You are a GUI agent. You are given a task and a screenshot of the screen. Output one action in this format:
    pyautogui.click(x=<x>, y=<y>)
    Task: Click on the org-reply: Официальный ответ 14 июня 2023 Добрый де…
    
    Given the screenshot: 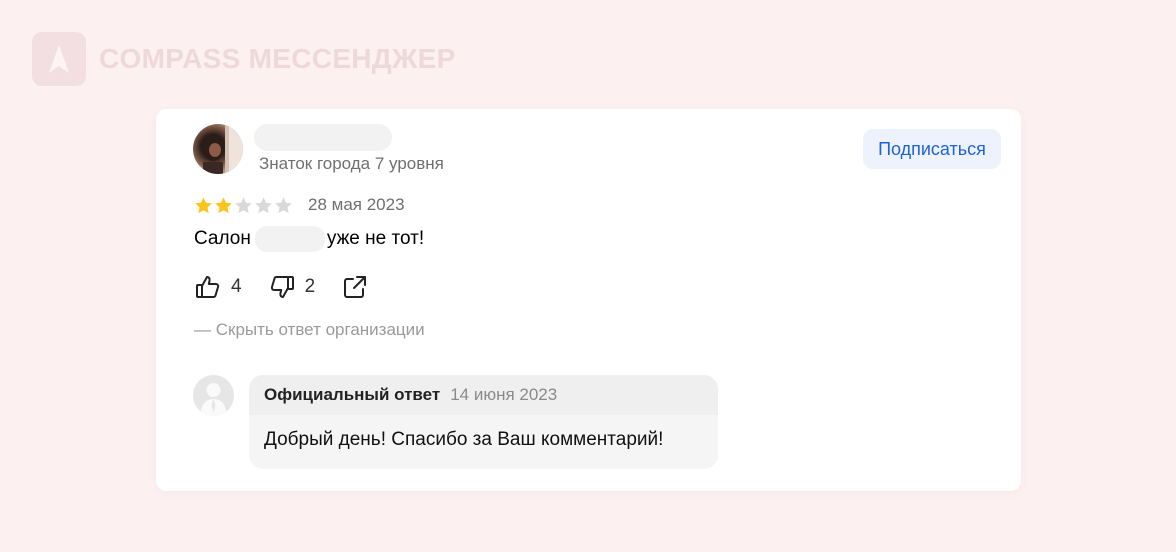 What is the action you would take?
    pyautogui.click(x=483, y=422)
    